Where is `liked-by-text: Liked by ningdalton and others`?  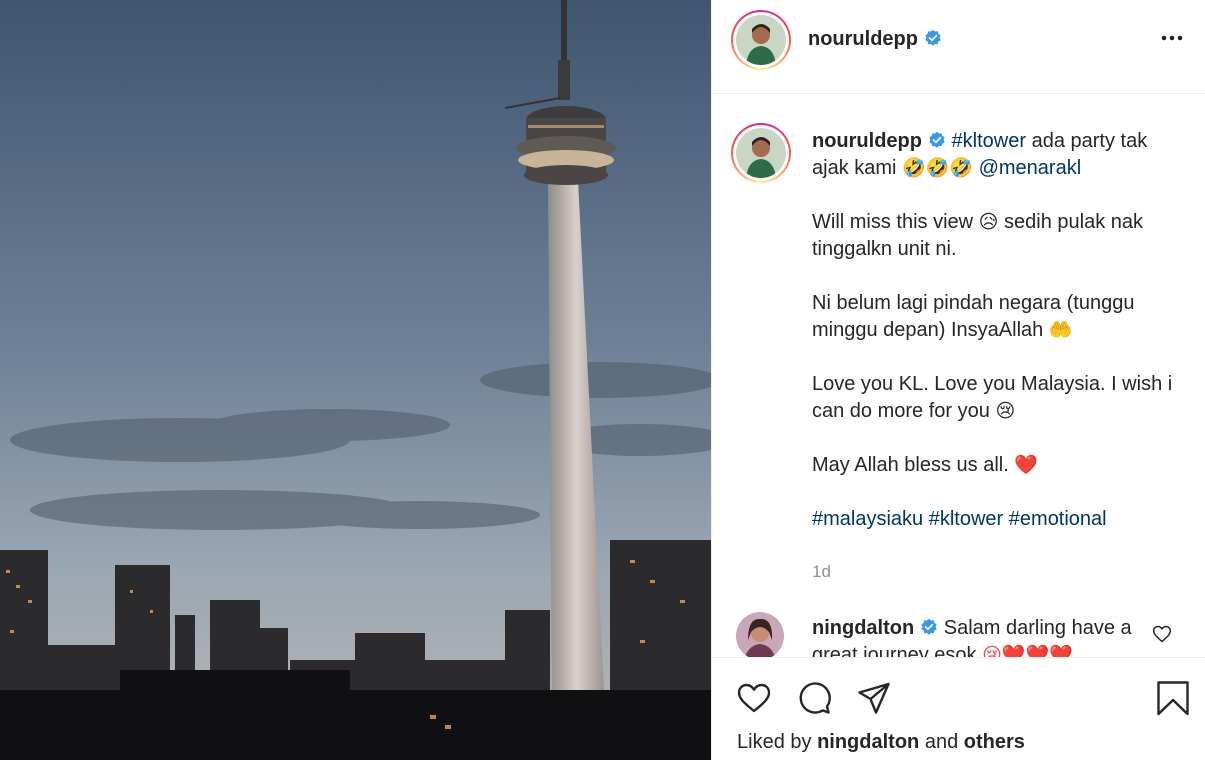 liked-by-text: Liked by ningdalton and others is located at coordinates (881, 742).